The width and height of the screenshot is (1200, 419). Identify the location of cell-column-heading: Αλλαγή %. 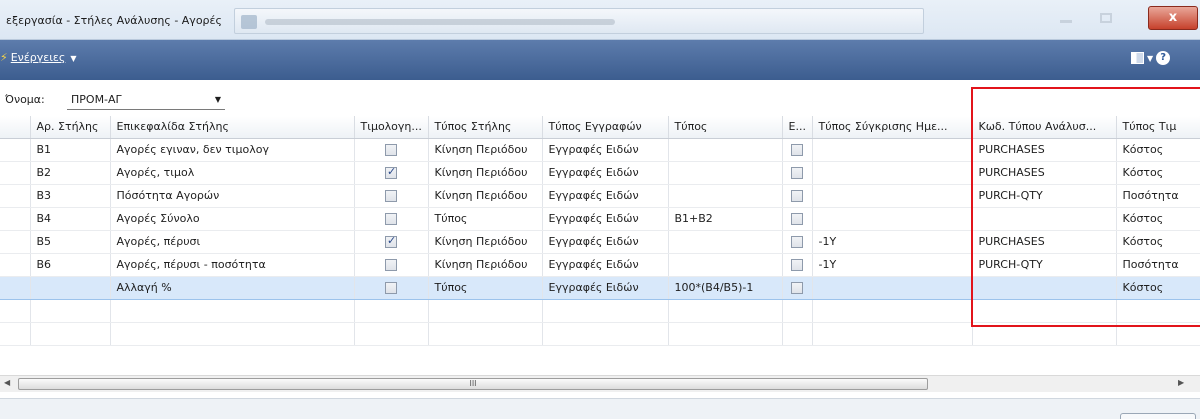
(232, 287).